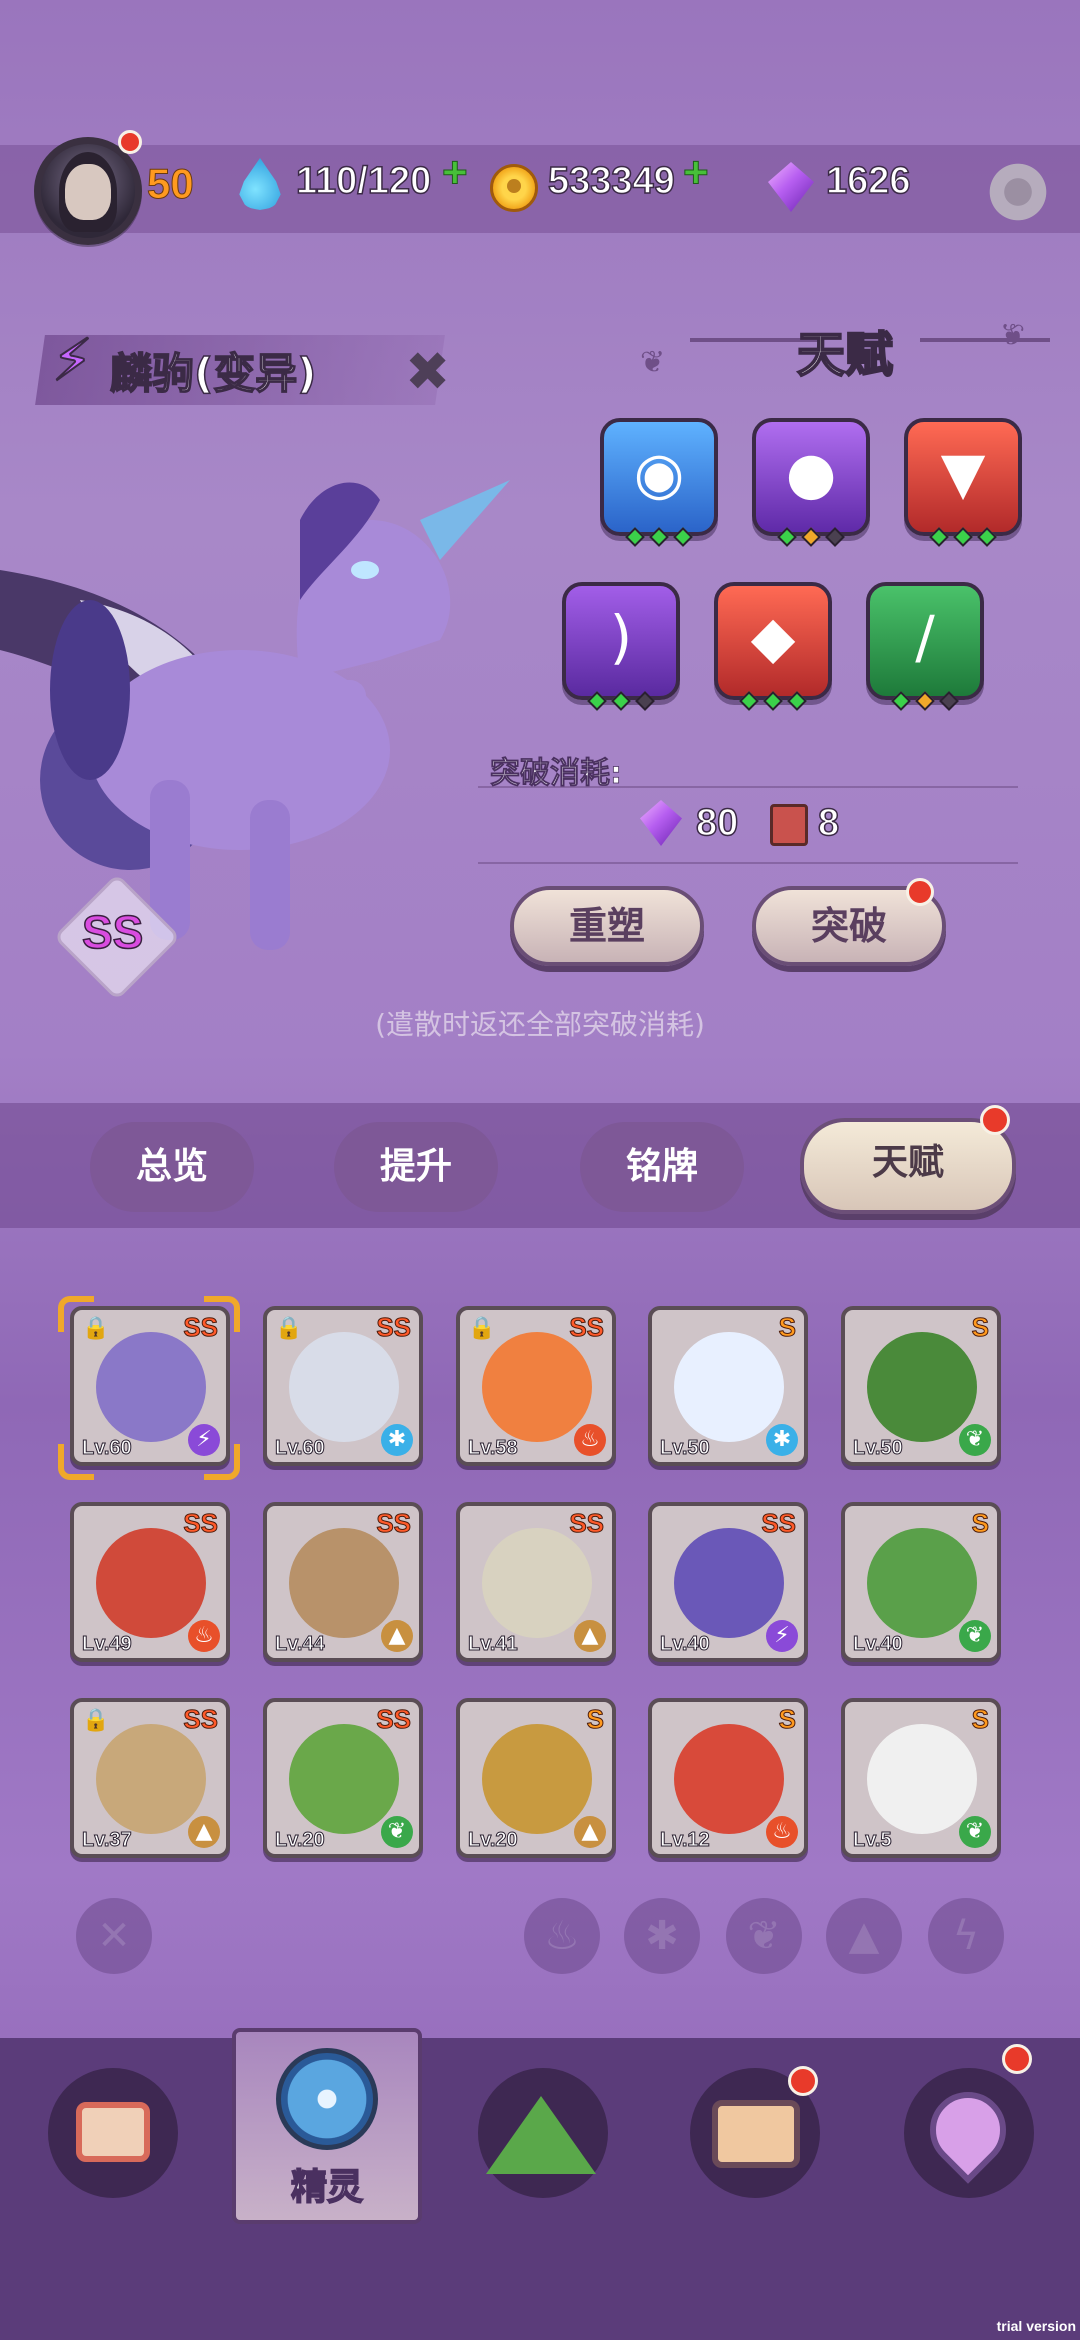 The width and height of the screenshot is (1080, 2340). I want to click on tab-overview: 总览, so click(172, 1167).